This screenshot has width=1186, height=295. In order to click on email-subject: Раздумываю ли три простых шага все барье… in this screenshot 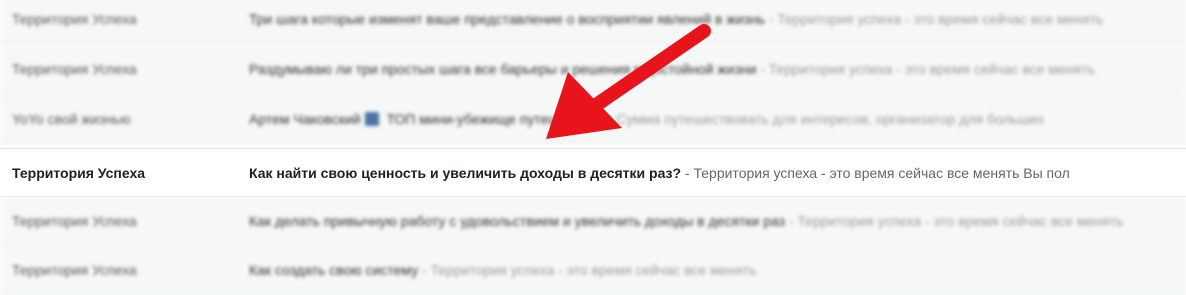, I will do `click(503, 69)`.